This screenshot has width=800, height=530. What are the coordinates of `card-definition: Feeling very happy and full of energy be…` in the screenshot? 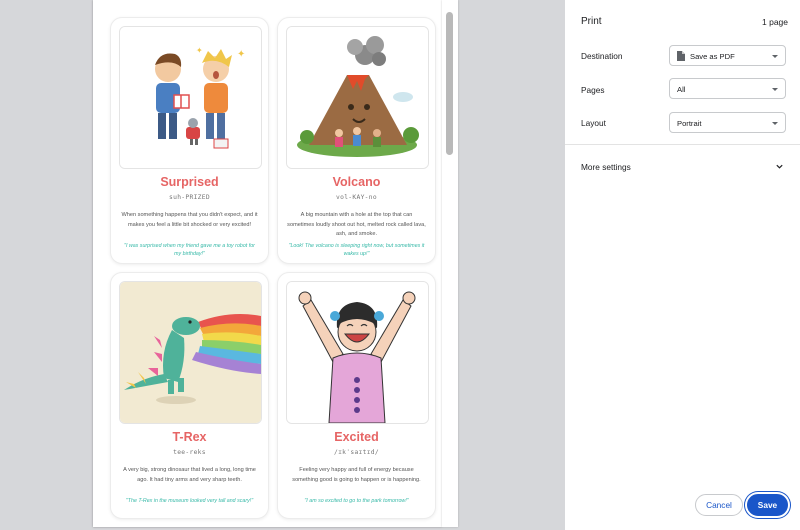 It's located at (356, 475).